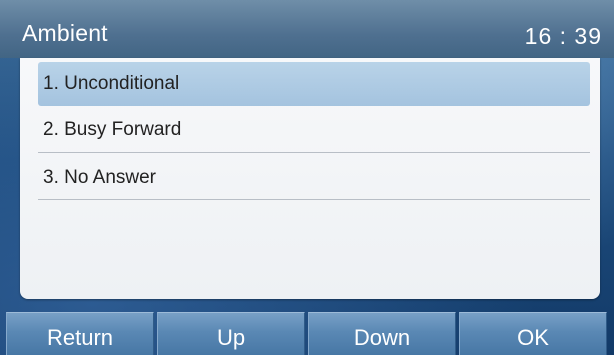 Image resolution: width=614 pixels, height=355 pixels. Describe the element at coordinates (563, 36) in the screenshot. I see `clock: 16 : 39` at that location.